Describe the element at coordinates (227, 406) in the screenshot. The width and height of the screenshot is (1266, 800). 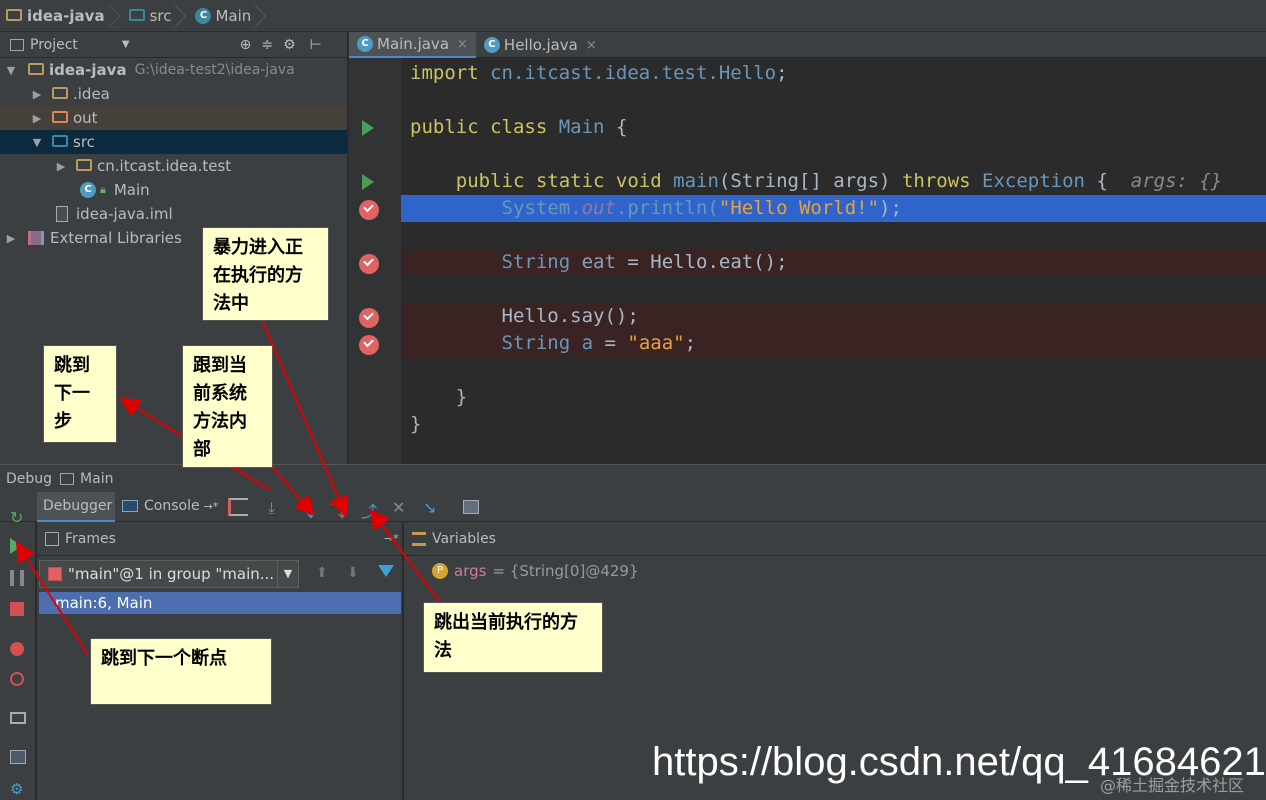
I see `note-step-into: 跟到当前系统方法内部` at that location.